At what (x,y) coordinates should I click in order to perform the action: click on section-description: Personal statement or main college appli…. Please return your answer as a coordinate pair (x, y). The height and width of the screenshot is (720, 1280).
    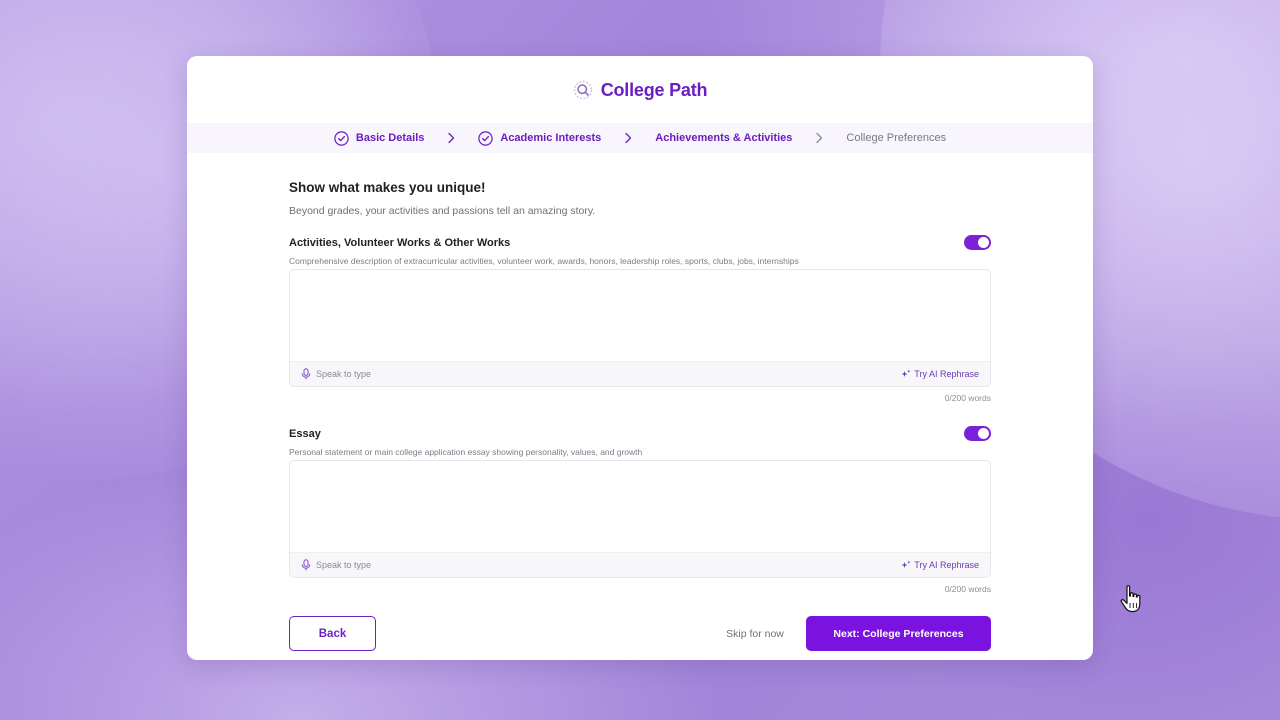
    Looking at the image, I should click on (466, 452).